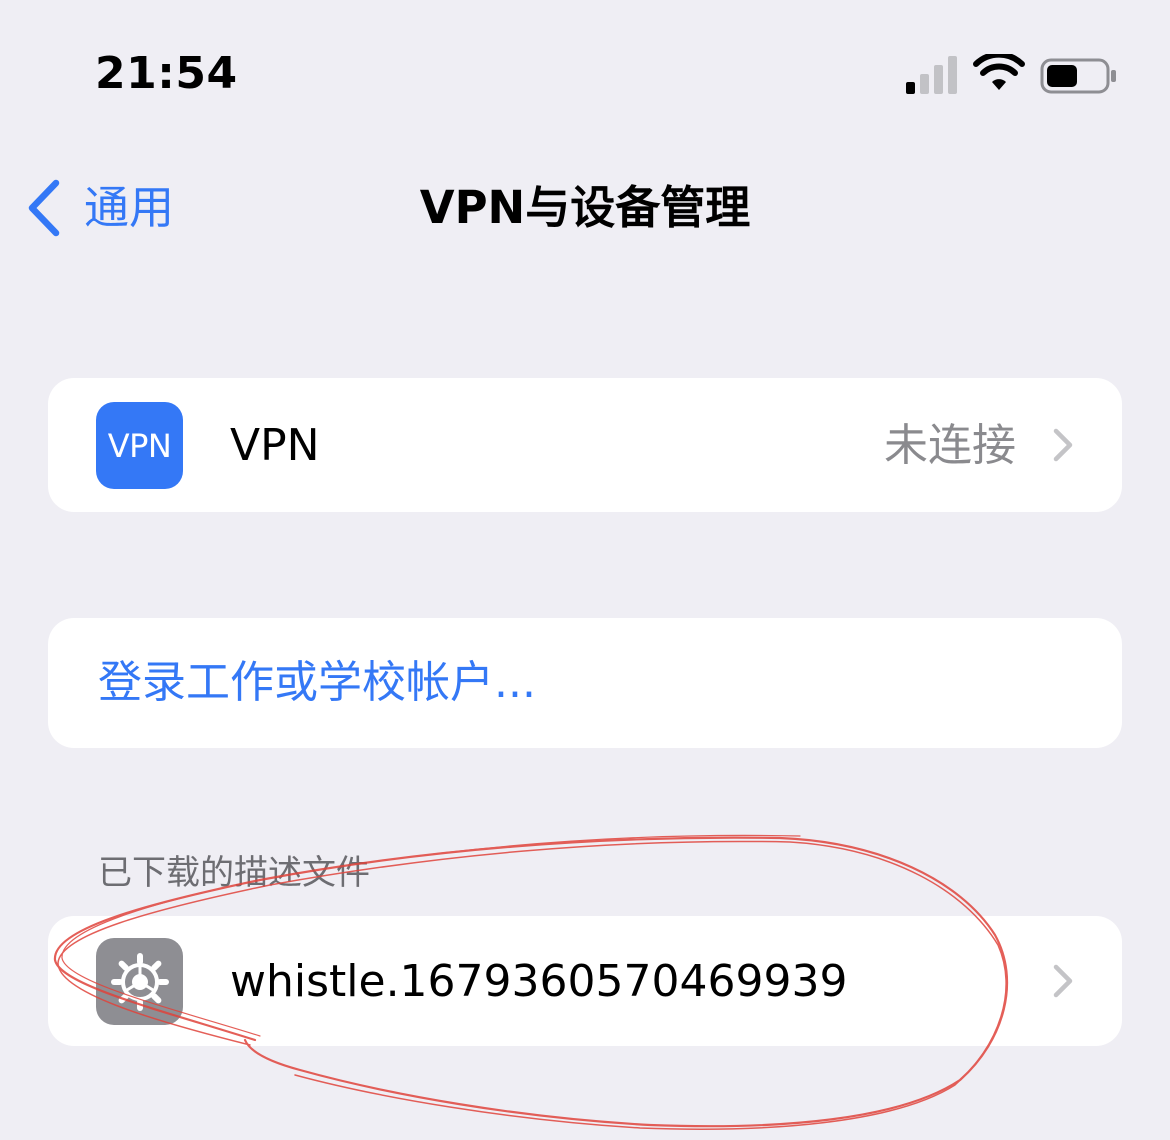 The image size is (1170, 1140). I want to click on profile-row: whistle.16793605704699​39, so click(585, 981).